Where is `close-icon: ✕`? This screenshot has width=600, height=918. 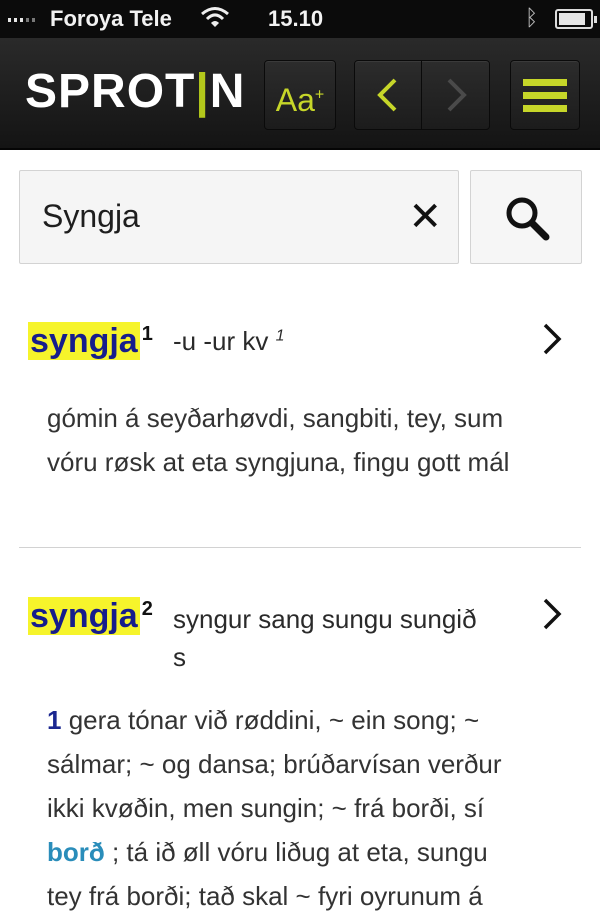 close-icon: ✕ is located at coordinates (425, 217).